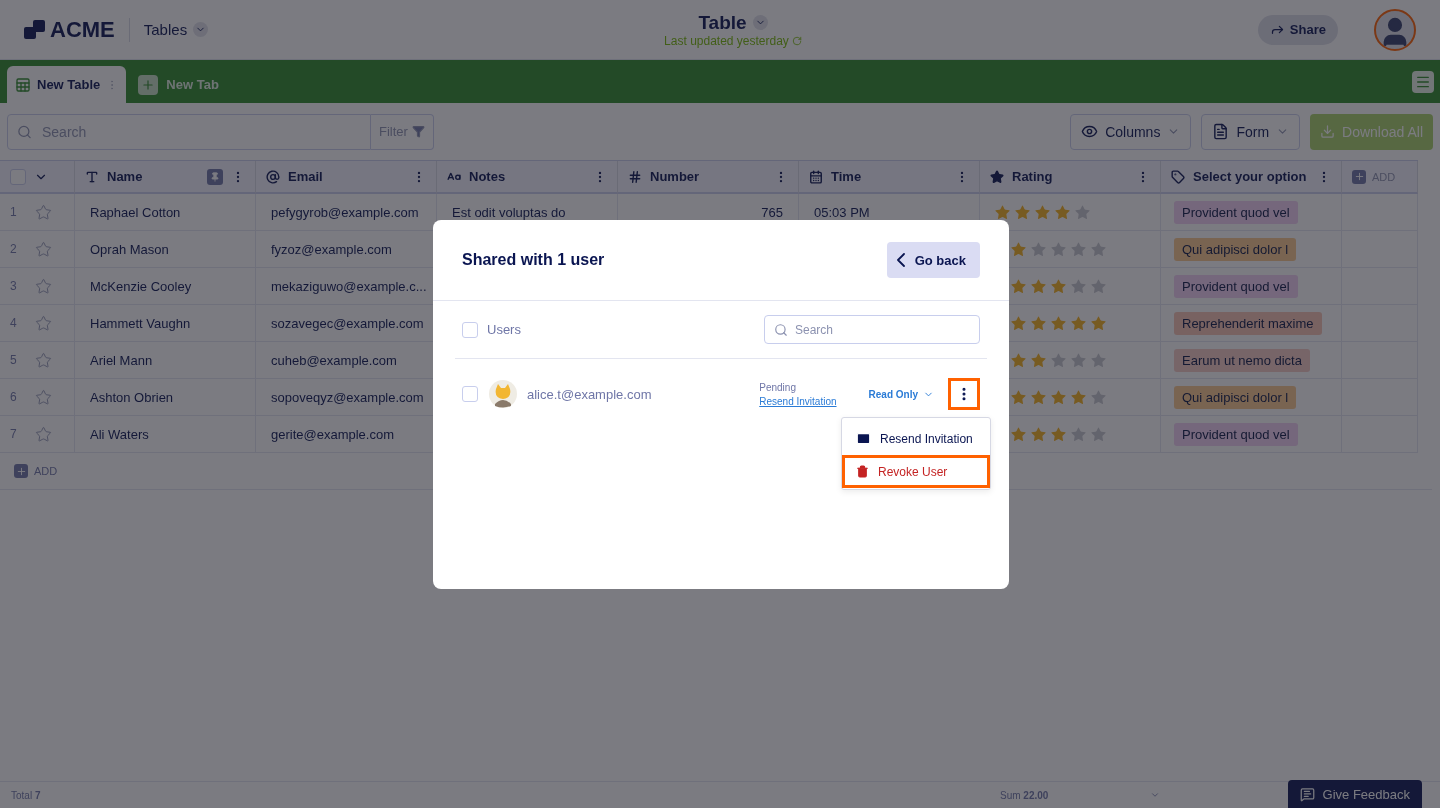 The image size is (1440, 808). What do you see at coordinates (509, 212) in the screenshot?
I see `table-cell: Est odit voluptas do` at bounding box center [509, 212].